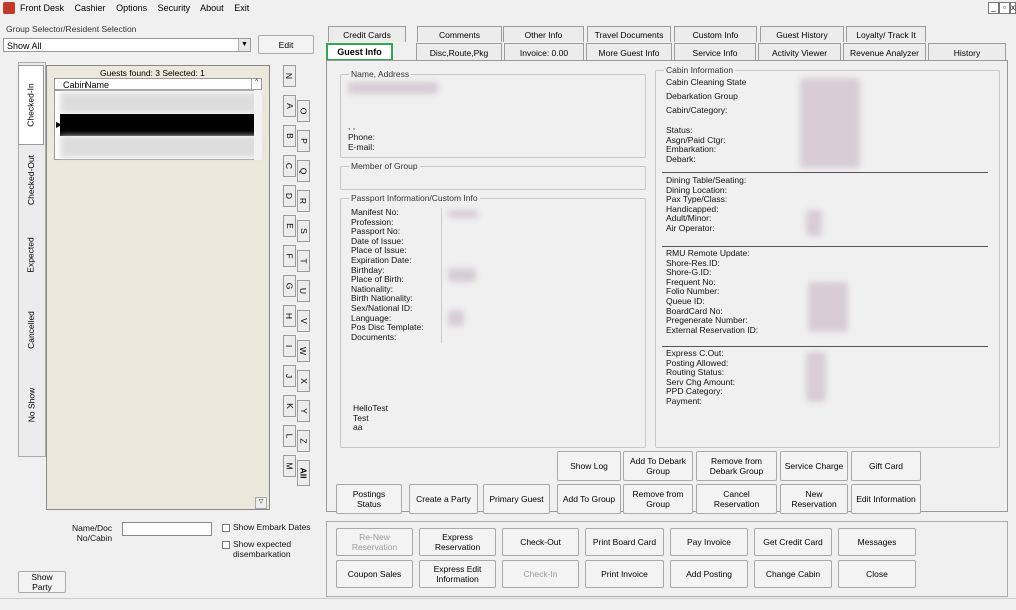 The image size is (1016, 610). Describe the element at coordinates (289, 286) in the screenshot. I see `letter-g: G` at that location.